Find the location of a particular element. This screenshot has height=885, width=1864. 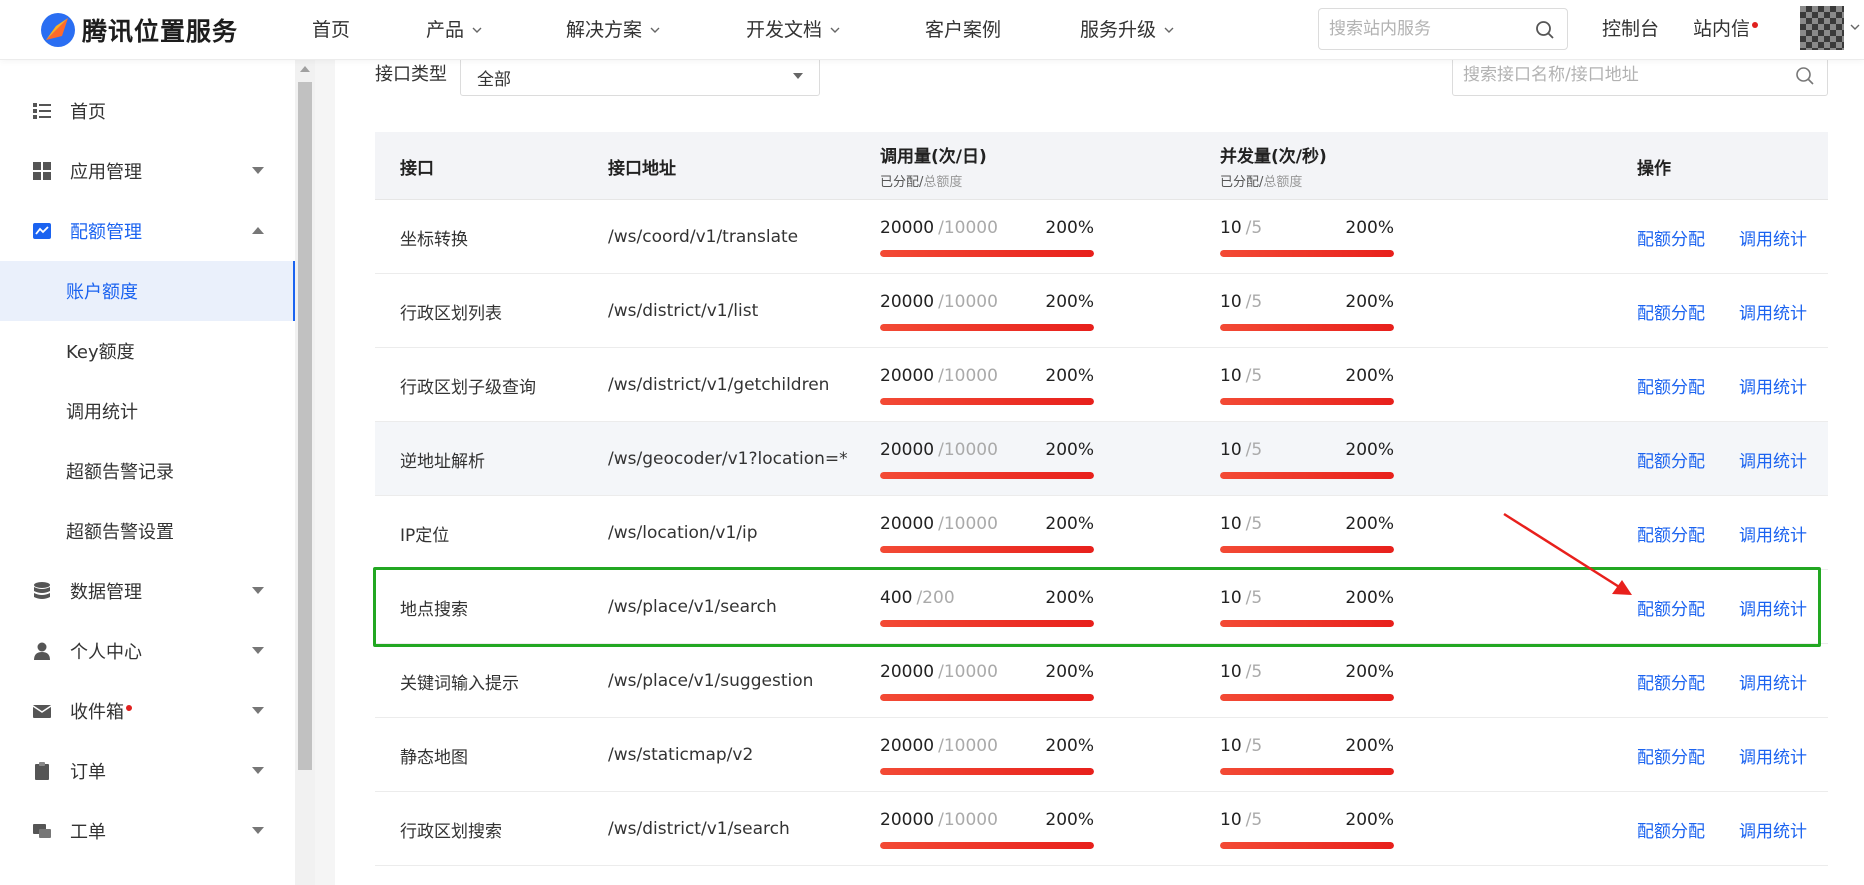

api-name: 行政区划子级查询 is located at coordinates (468, 387).